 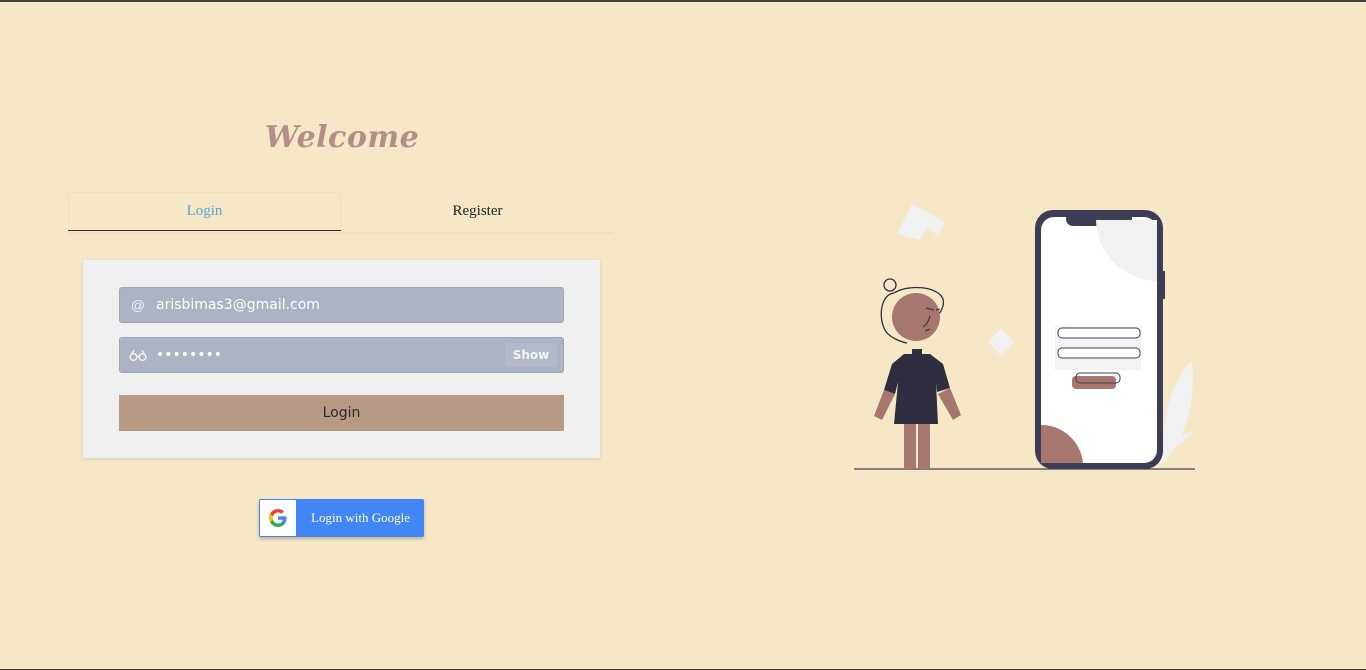 I want to click on tab-register-label: Register, so click(x=477, y=210).